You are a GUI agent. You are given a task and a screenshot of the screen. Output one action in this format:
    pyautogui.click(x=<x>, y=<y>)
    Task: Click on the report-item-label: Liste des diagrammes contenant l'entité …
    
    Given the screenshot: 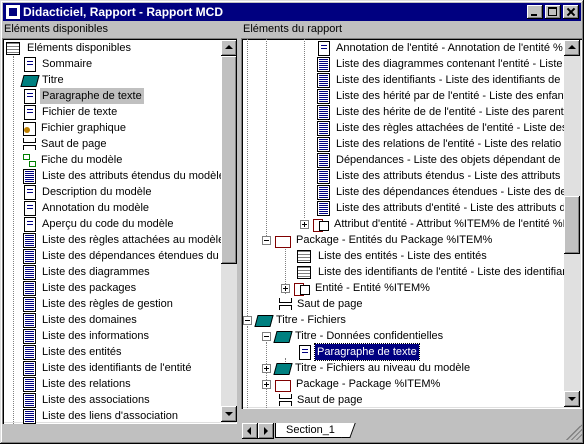 What is the action you would take?
    pyautogui.click(x=449, y=64)
    